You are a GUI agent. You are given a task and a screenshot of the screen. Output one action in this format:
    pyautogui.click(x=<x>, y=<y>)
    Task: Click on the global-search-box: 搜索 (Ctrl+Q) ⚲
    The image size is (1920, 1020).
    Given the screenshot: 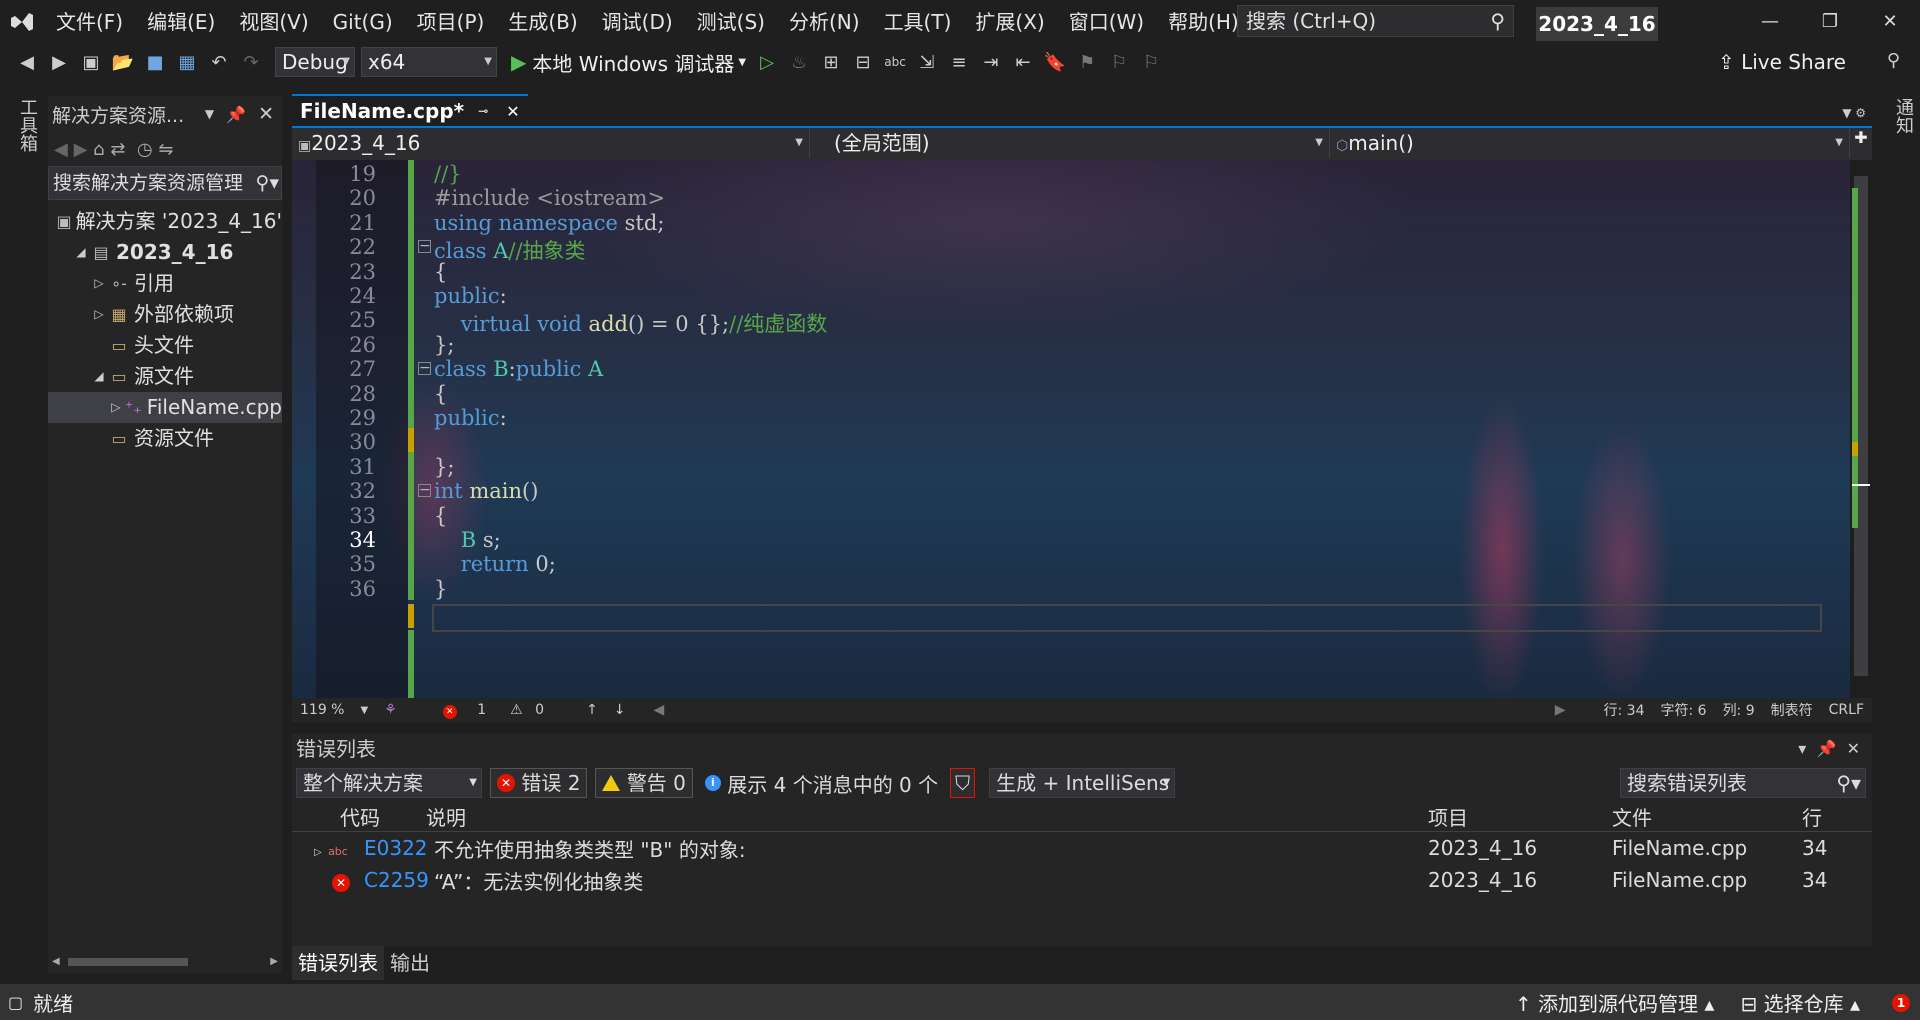 What is the action you would take?
    pyautogui.click(x=1375, y=21)
    